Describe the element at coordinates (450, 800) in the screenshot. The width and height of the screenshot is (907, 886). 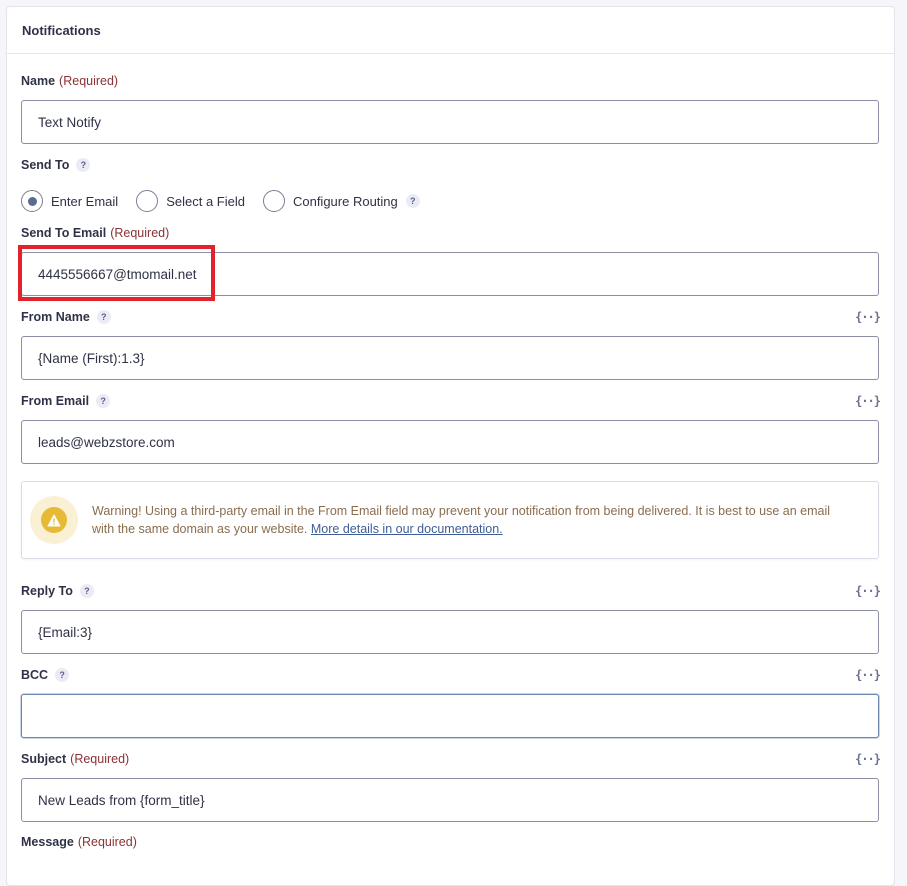
I see `subject-input` at that location.